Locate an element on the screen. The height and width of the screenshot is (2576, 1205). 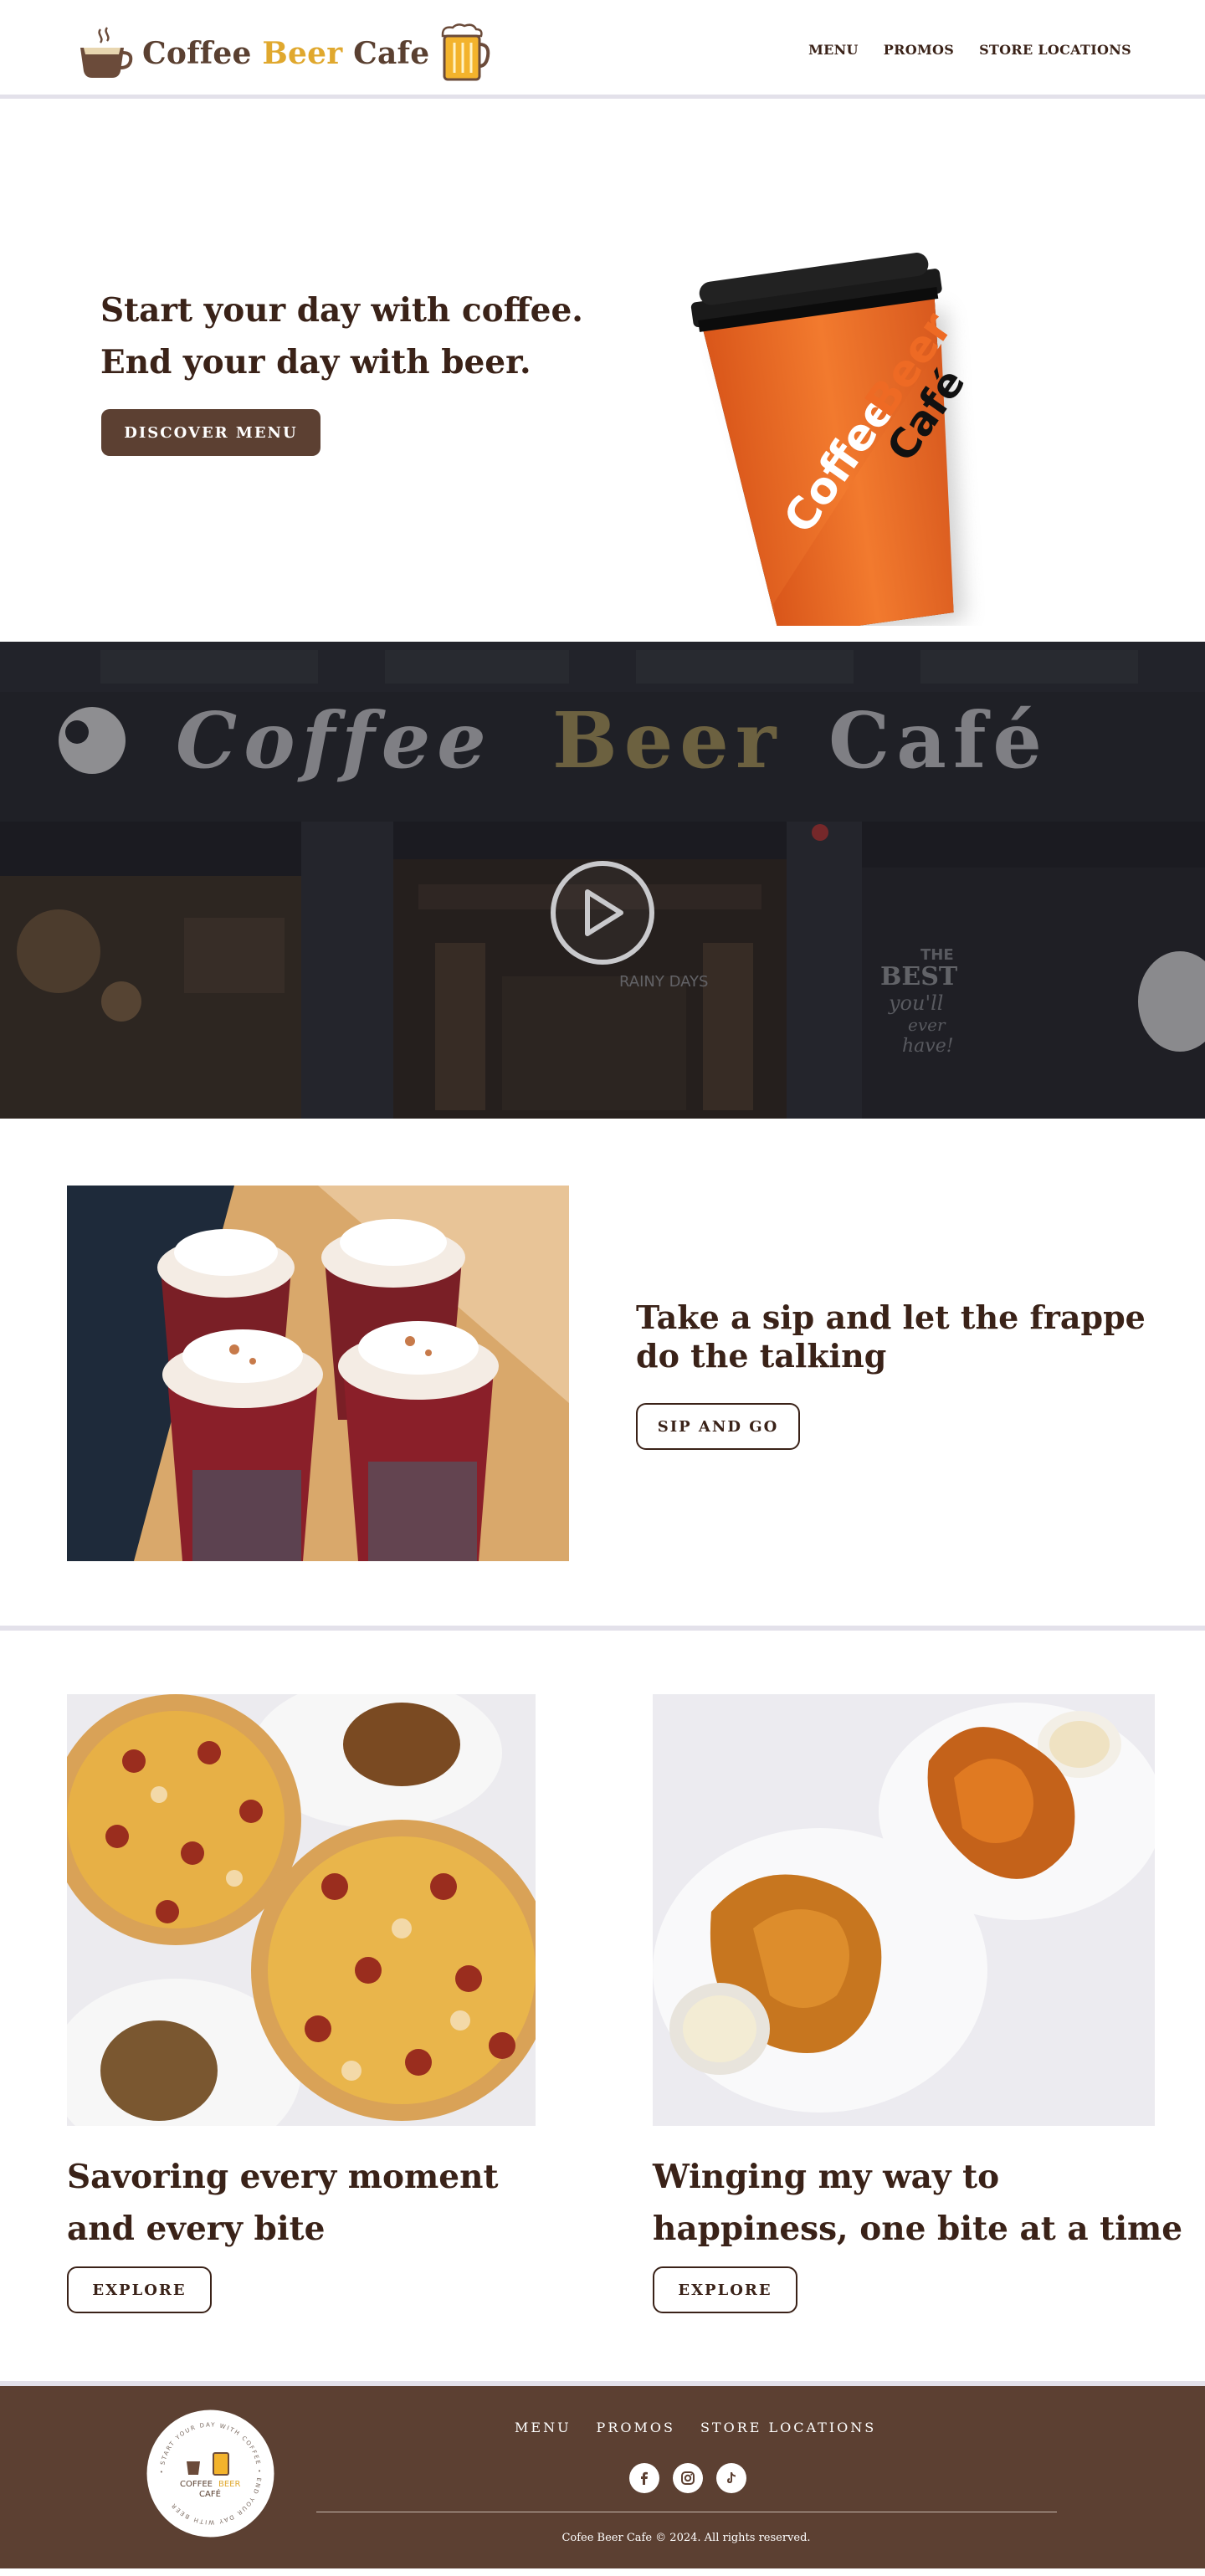
sip-and-go-button: SIP AND GO is located at coordinates (718, 1427).